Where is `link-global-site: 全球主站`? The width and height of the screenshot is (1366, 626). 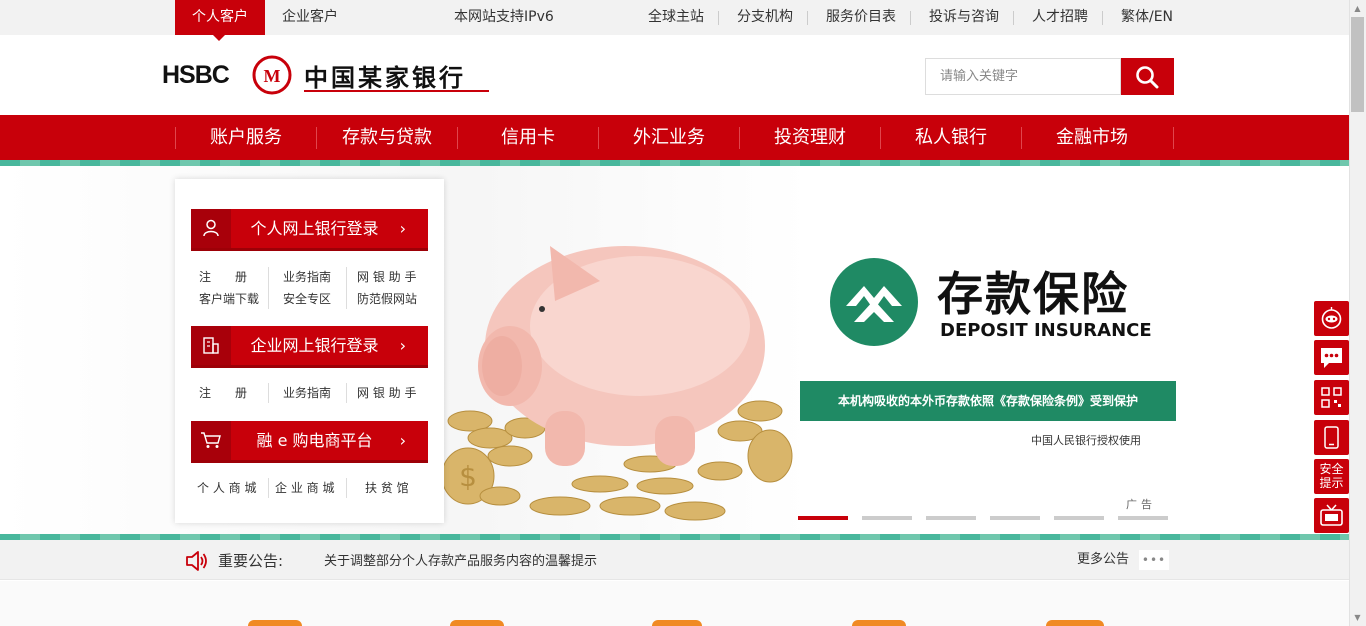
link-global-site: 全球主站 is located at coordinates (676, 17).